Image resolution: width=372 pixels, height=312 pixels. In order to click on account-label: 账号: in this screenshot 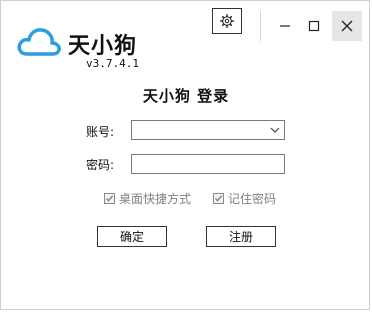, I will do `click(100, 132)`.